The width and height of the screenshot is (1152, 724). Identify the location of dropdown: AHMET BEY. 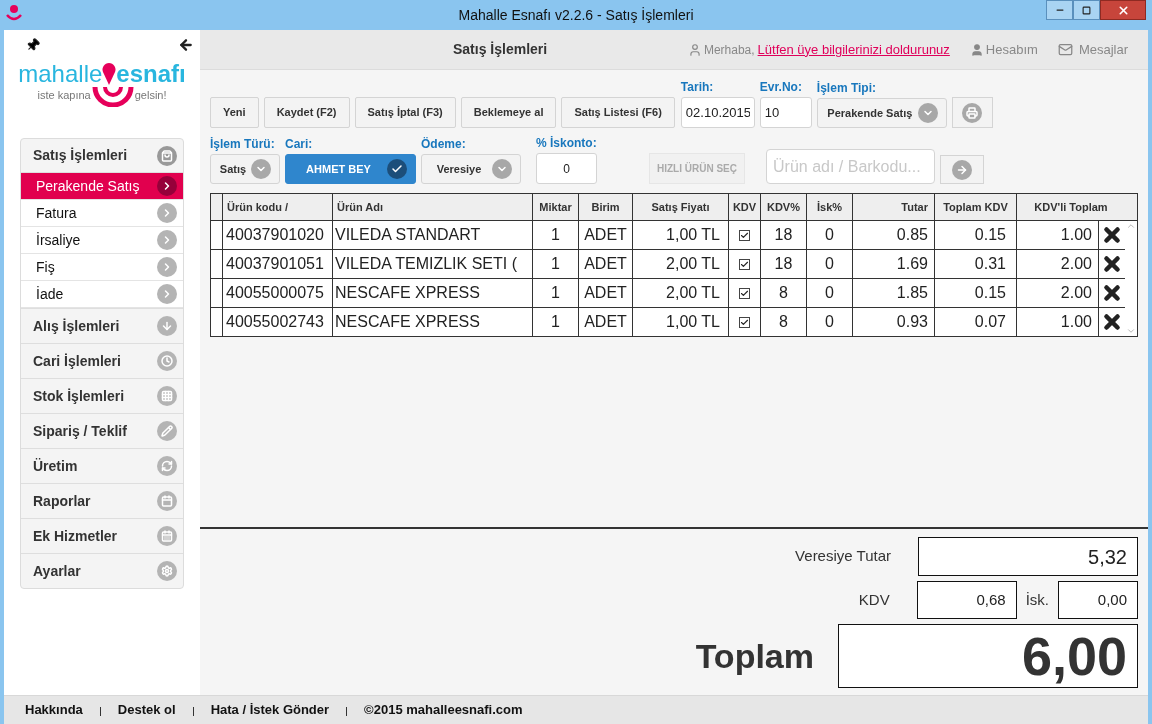
(350, 169).